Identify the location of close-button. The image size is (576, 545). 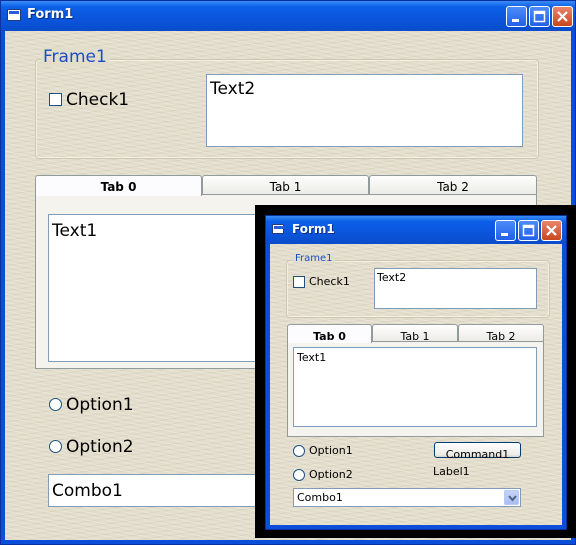
(562, 16).